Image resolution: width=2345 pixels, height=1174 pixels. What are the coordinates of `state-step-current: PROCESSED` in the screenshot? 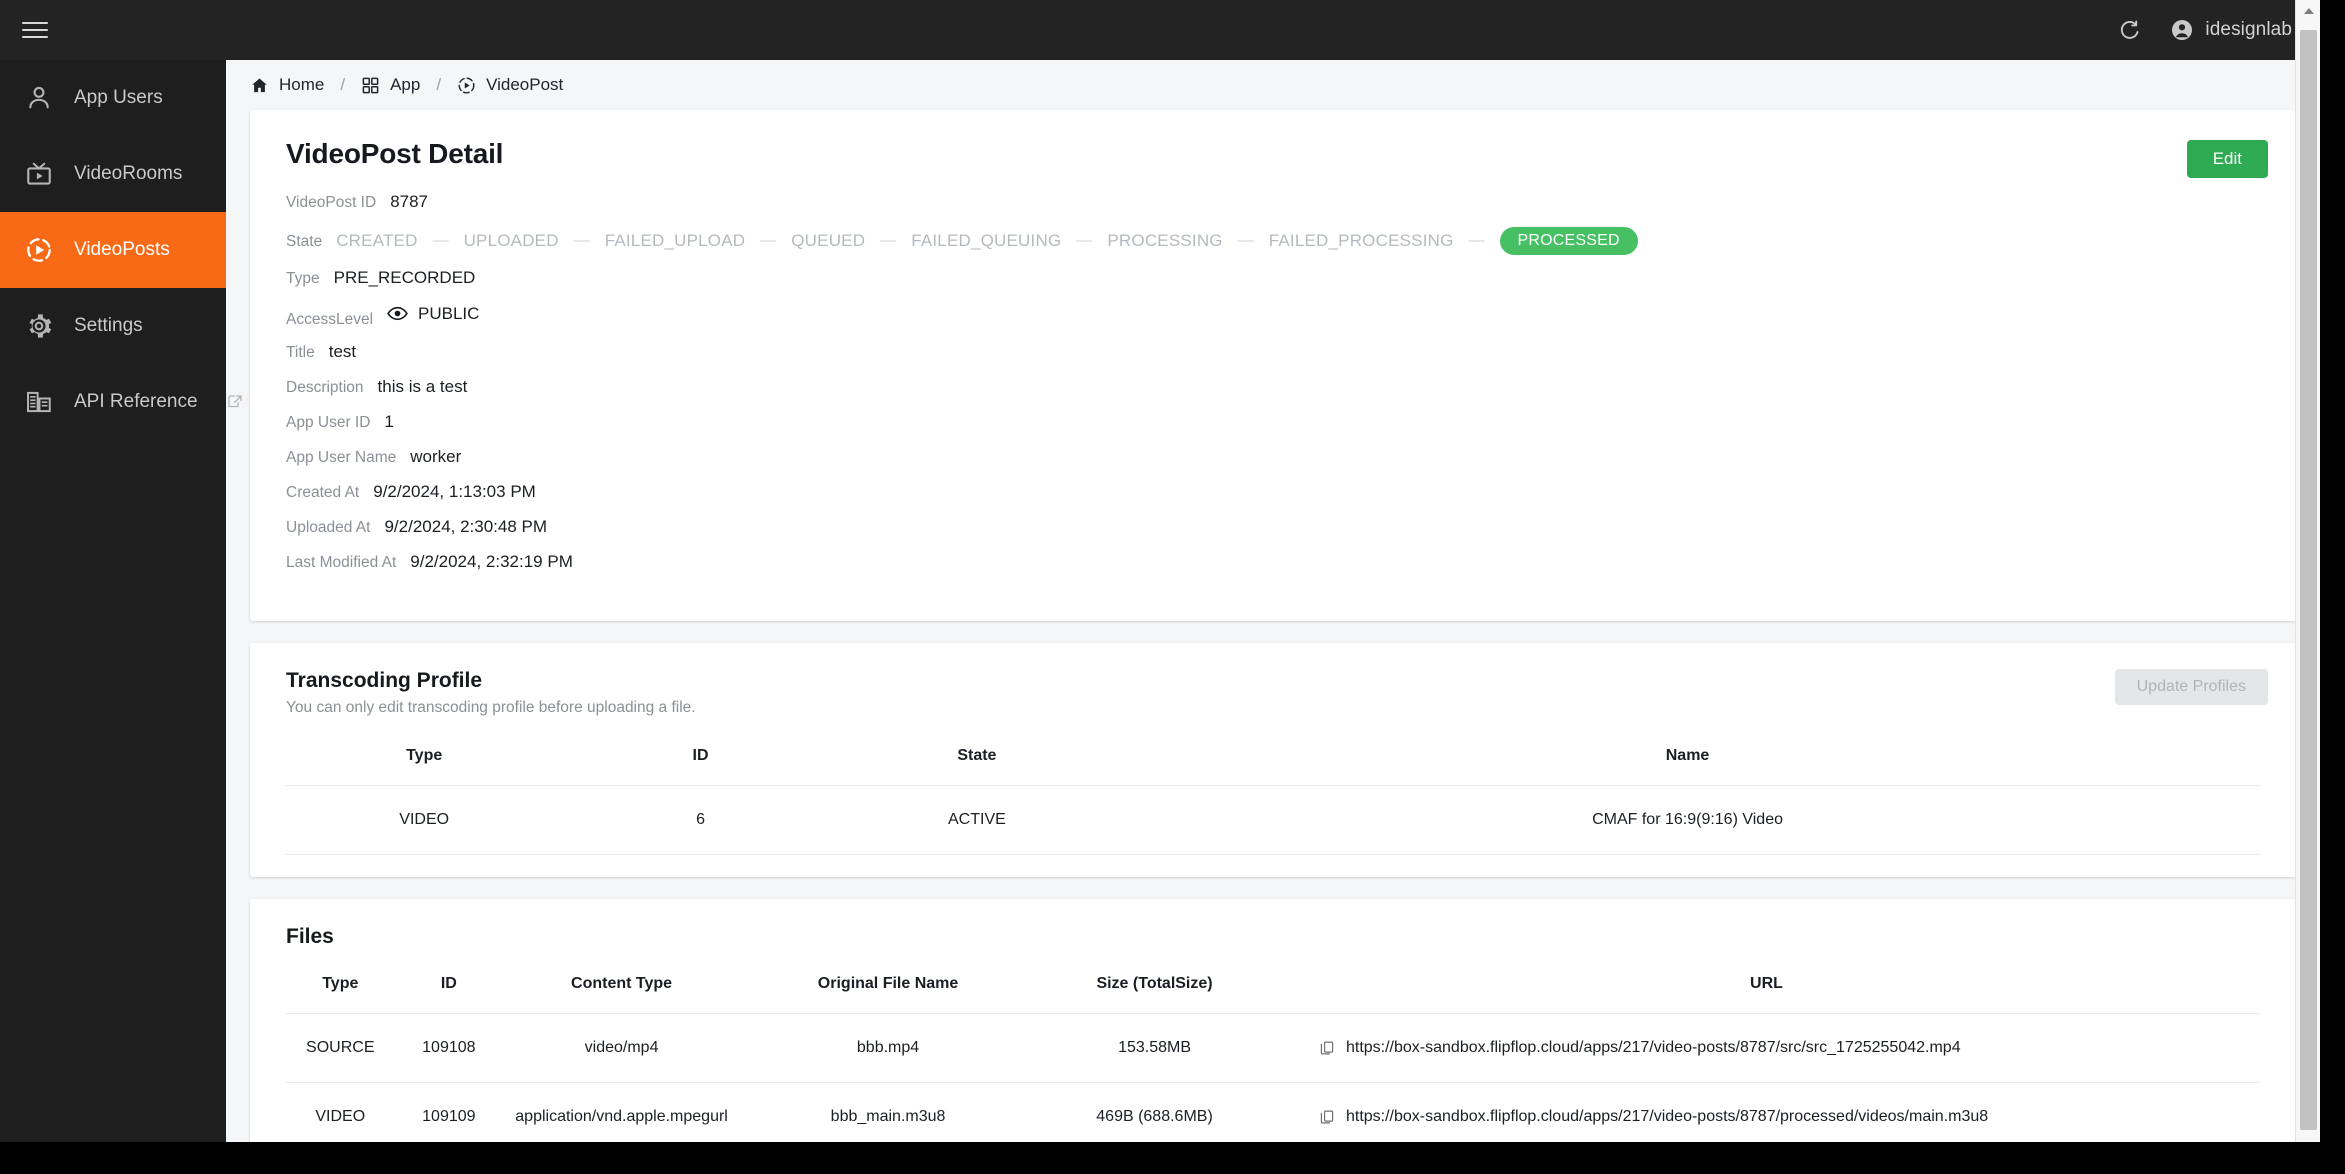 It's located at (1568, 241).